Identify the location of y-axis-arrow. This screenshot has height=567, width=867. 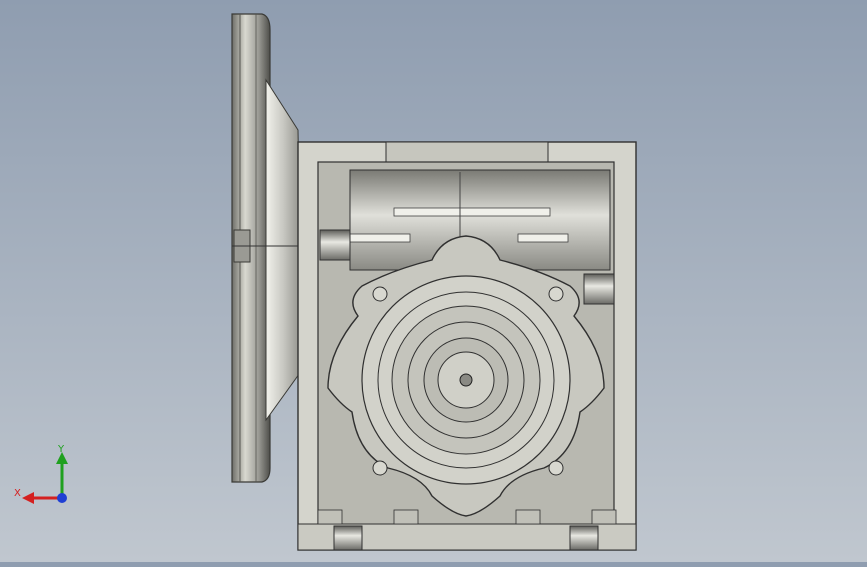
(62, 475).